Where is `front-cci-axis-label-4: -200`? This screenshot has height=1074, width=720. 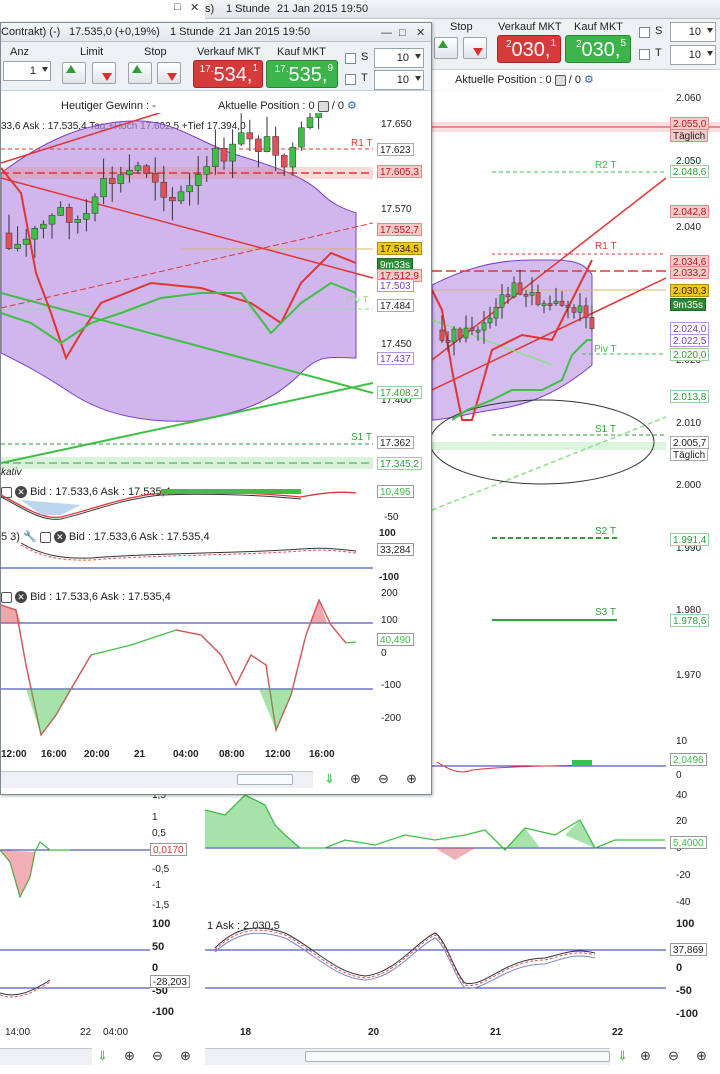
front-cci-axis-label-4: -200 is located at coordinates (391, 718).